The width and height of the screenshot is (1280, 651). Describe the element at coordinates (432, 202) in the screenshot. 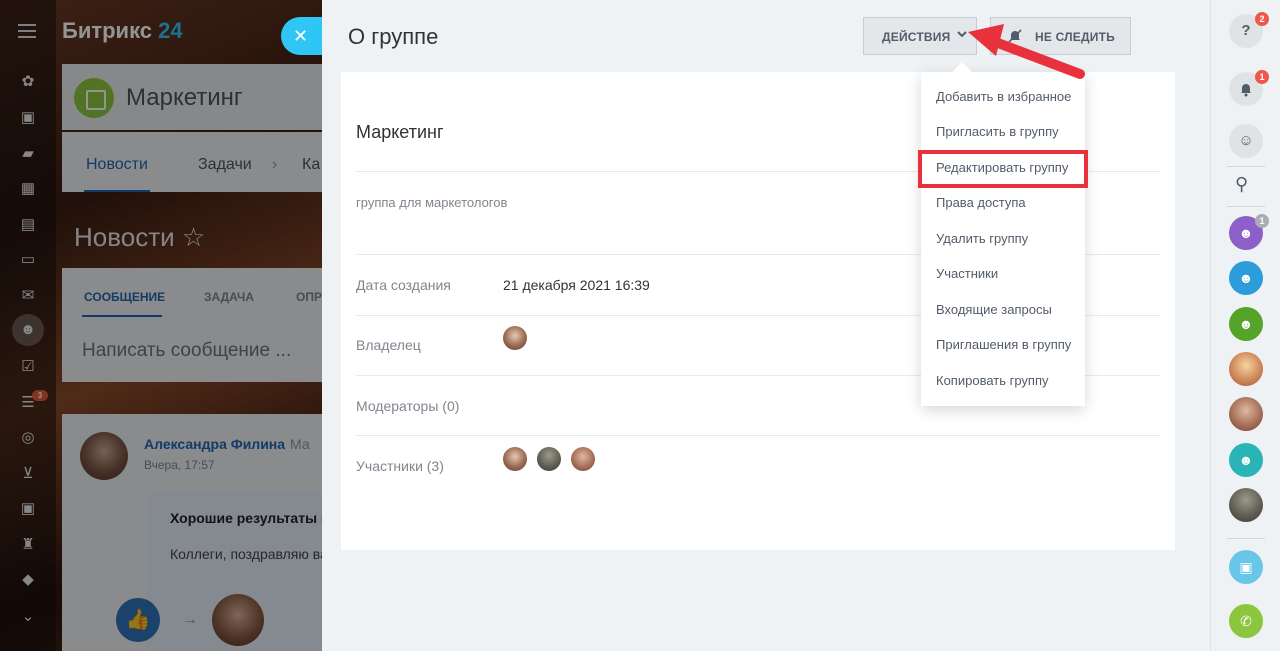

I see `group-description: группа для маркетологов` at that location.